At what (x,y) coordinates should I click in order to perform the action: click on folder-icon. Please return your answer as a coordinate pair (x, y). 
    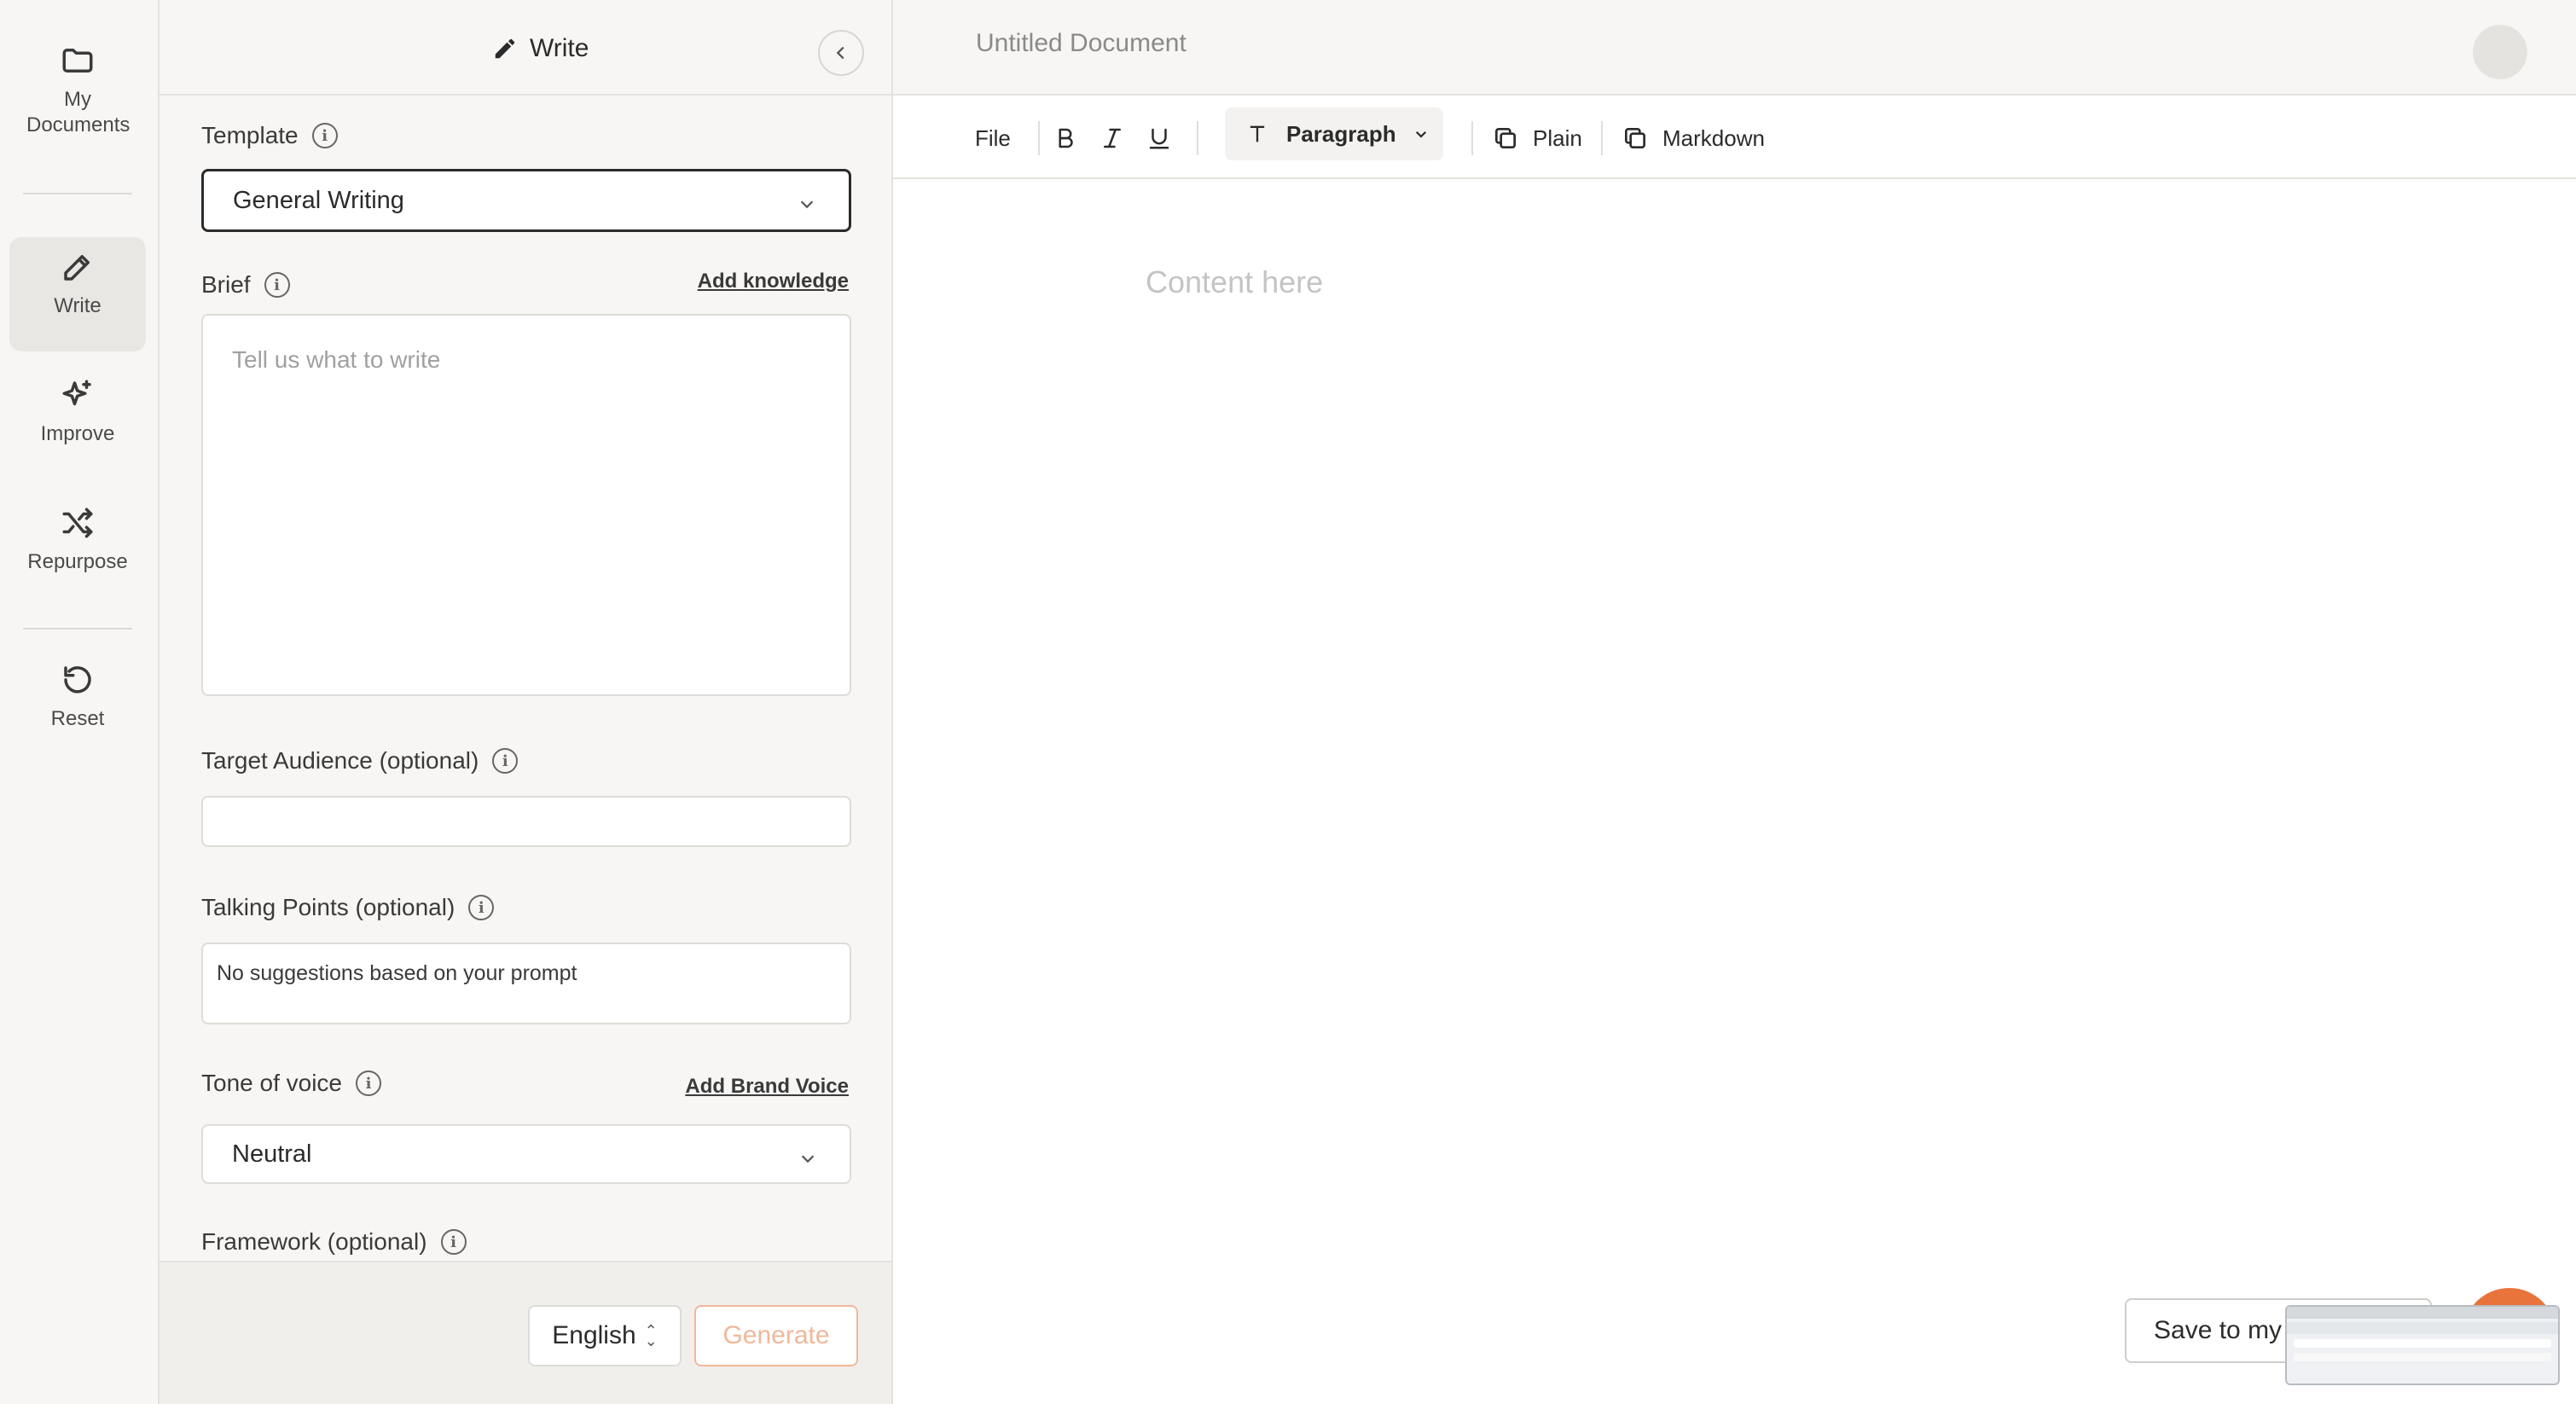
    Looking at the image, I should click on (77, 61).